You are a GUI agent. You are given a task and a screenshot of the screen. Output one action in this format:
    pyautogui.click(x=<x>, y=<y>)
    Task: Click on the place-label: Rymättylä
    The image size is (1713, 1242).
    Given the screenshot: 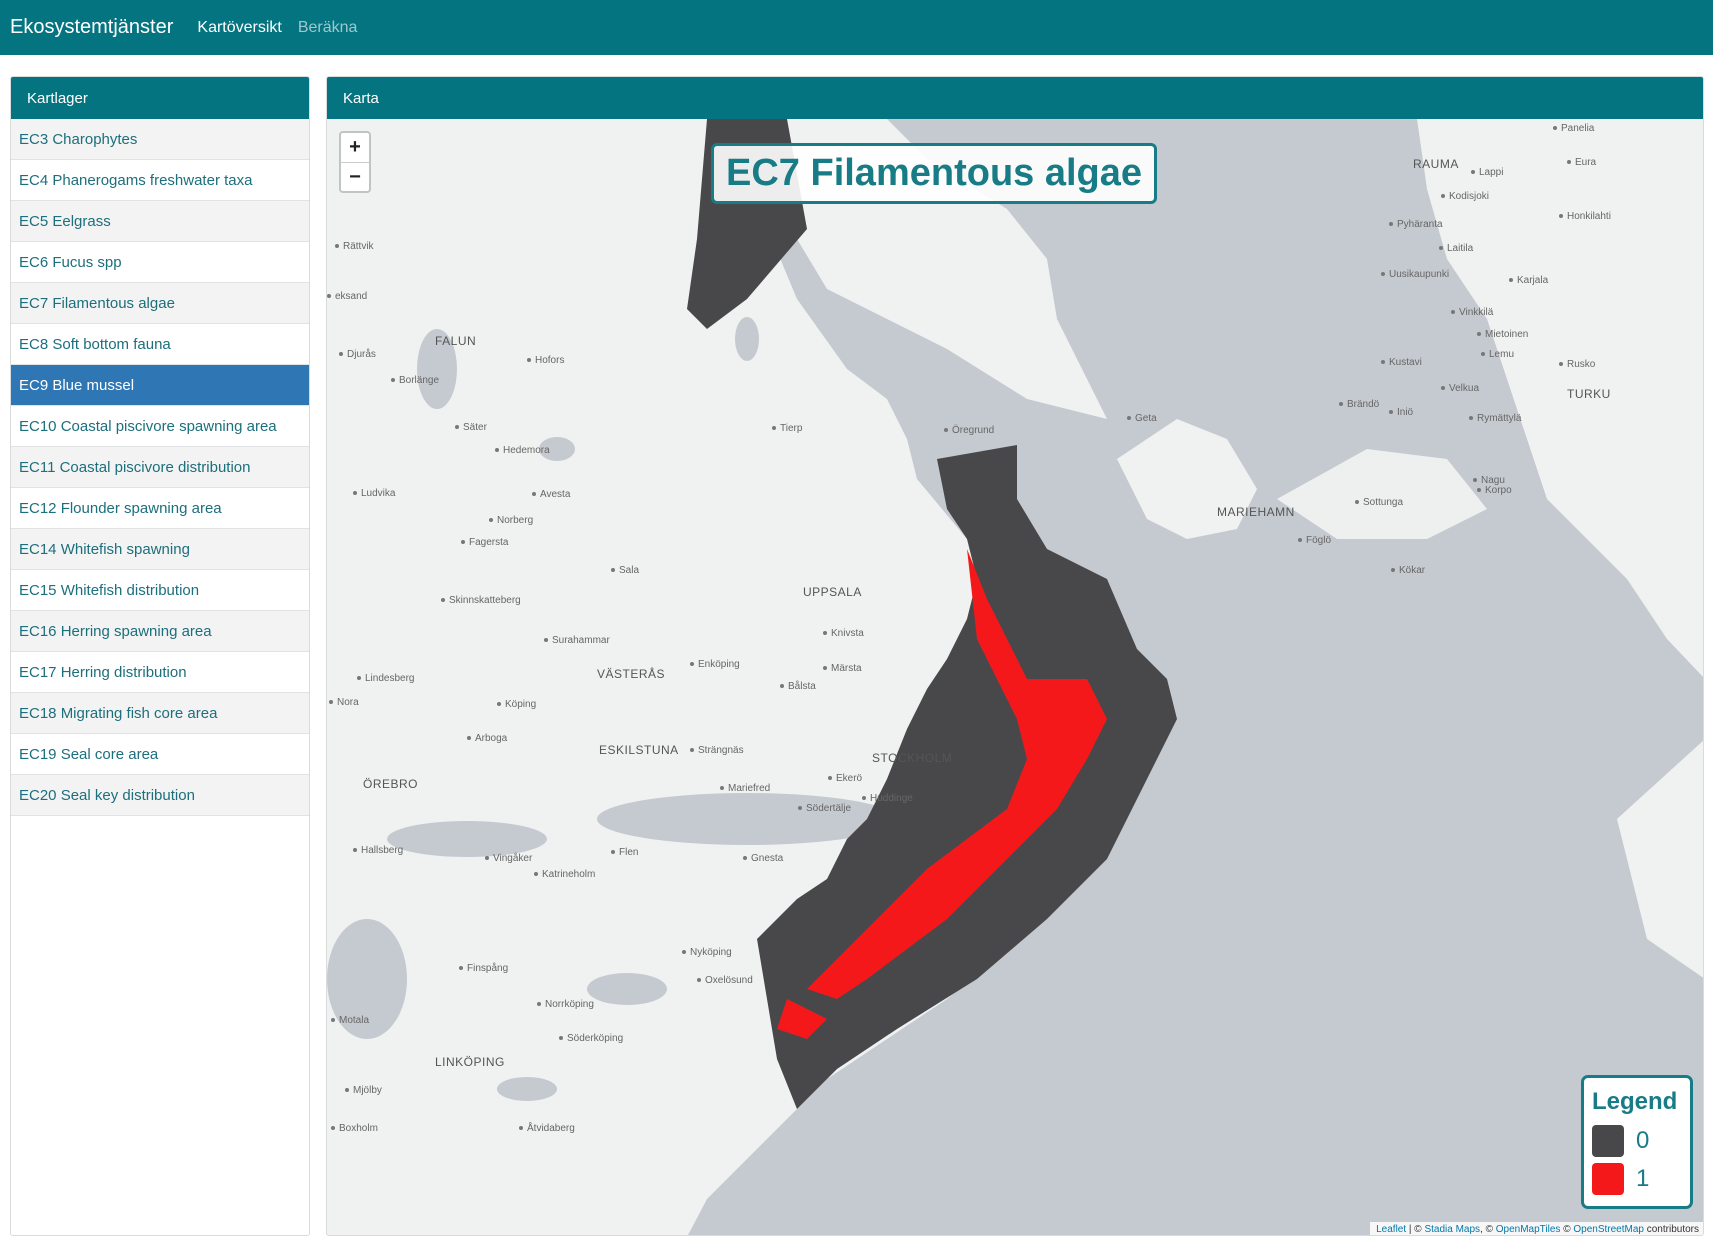 What is the action you would take?
    pyautogui.click(x=1495, y=418)
    